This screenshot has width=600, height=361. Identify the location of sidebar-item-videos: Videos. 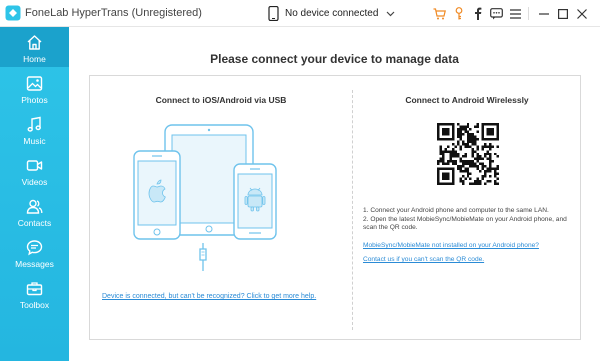
(34, 170).